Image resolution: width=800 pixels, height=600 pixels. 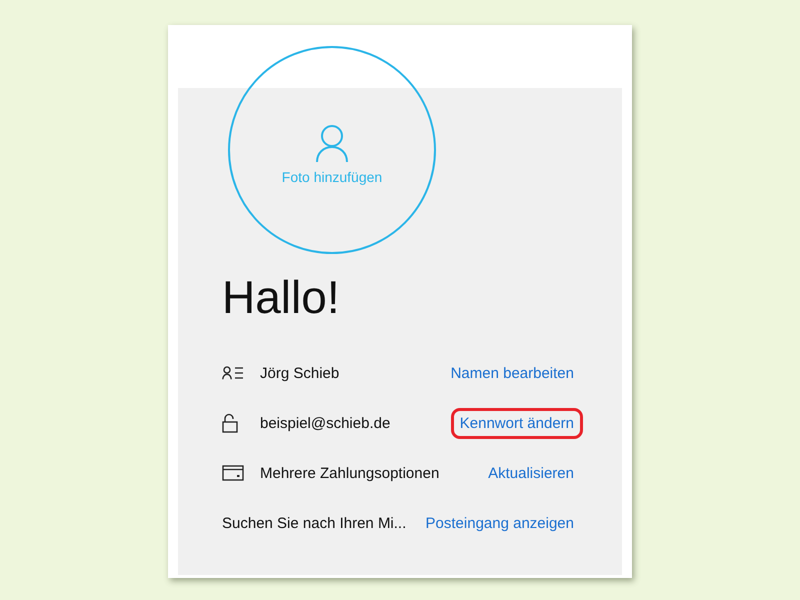 What do you see at coordinates (516, 423) in the screenshot?
I see `action-link: Kennwort ändern` at bounding box center [516, 423].